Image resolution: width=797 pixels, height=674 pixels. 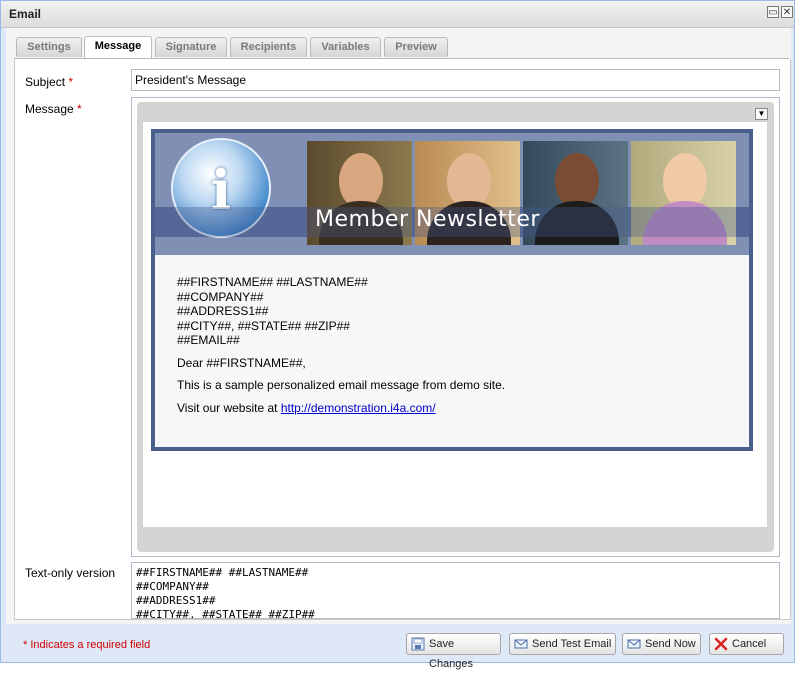 What do you see at coordinates (223, 311) in the screenshot?
I see `merge-line: ##ADDRESS1##` at bounding box center [223, 311].